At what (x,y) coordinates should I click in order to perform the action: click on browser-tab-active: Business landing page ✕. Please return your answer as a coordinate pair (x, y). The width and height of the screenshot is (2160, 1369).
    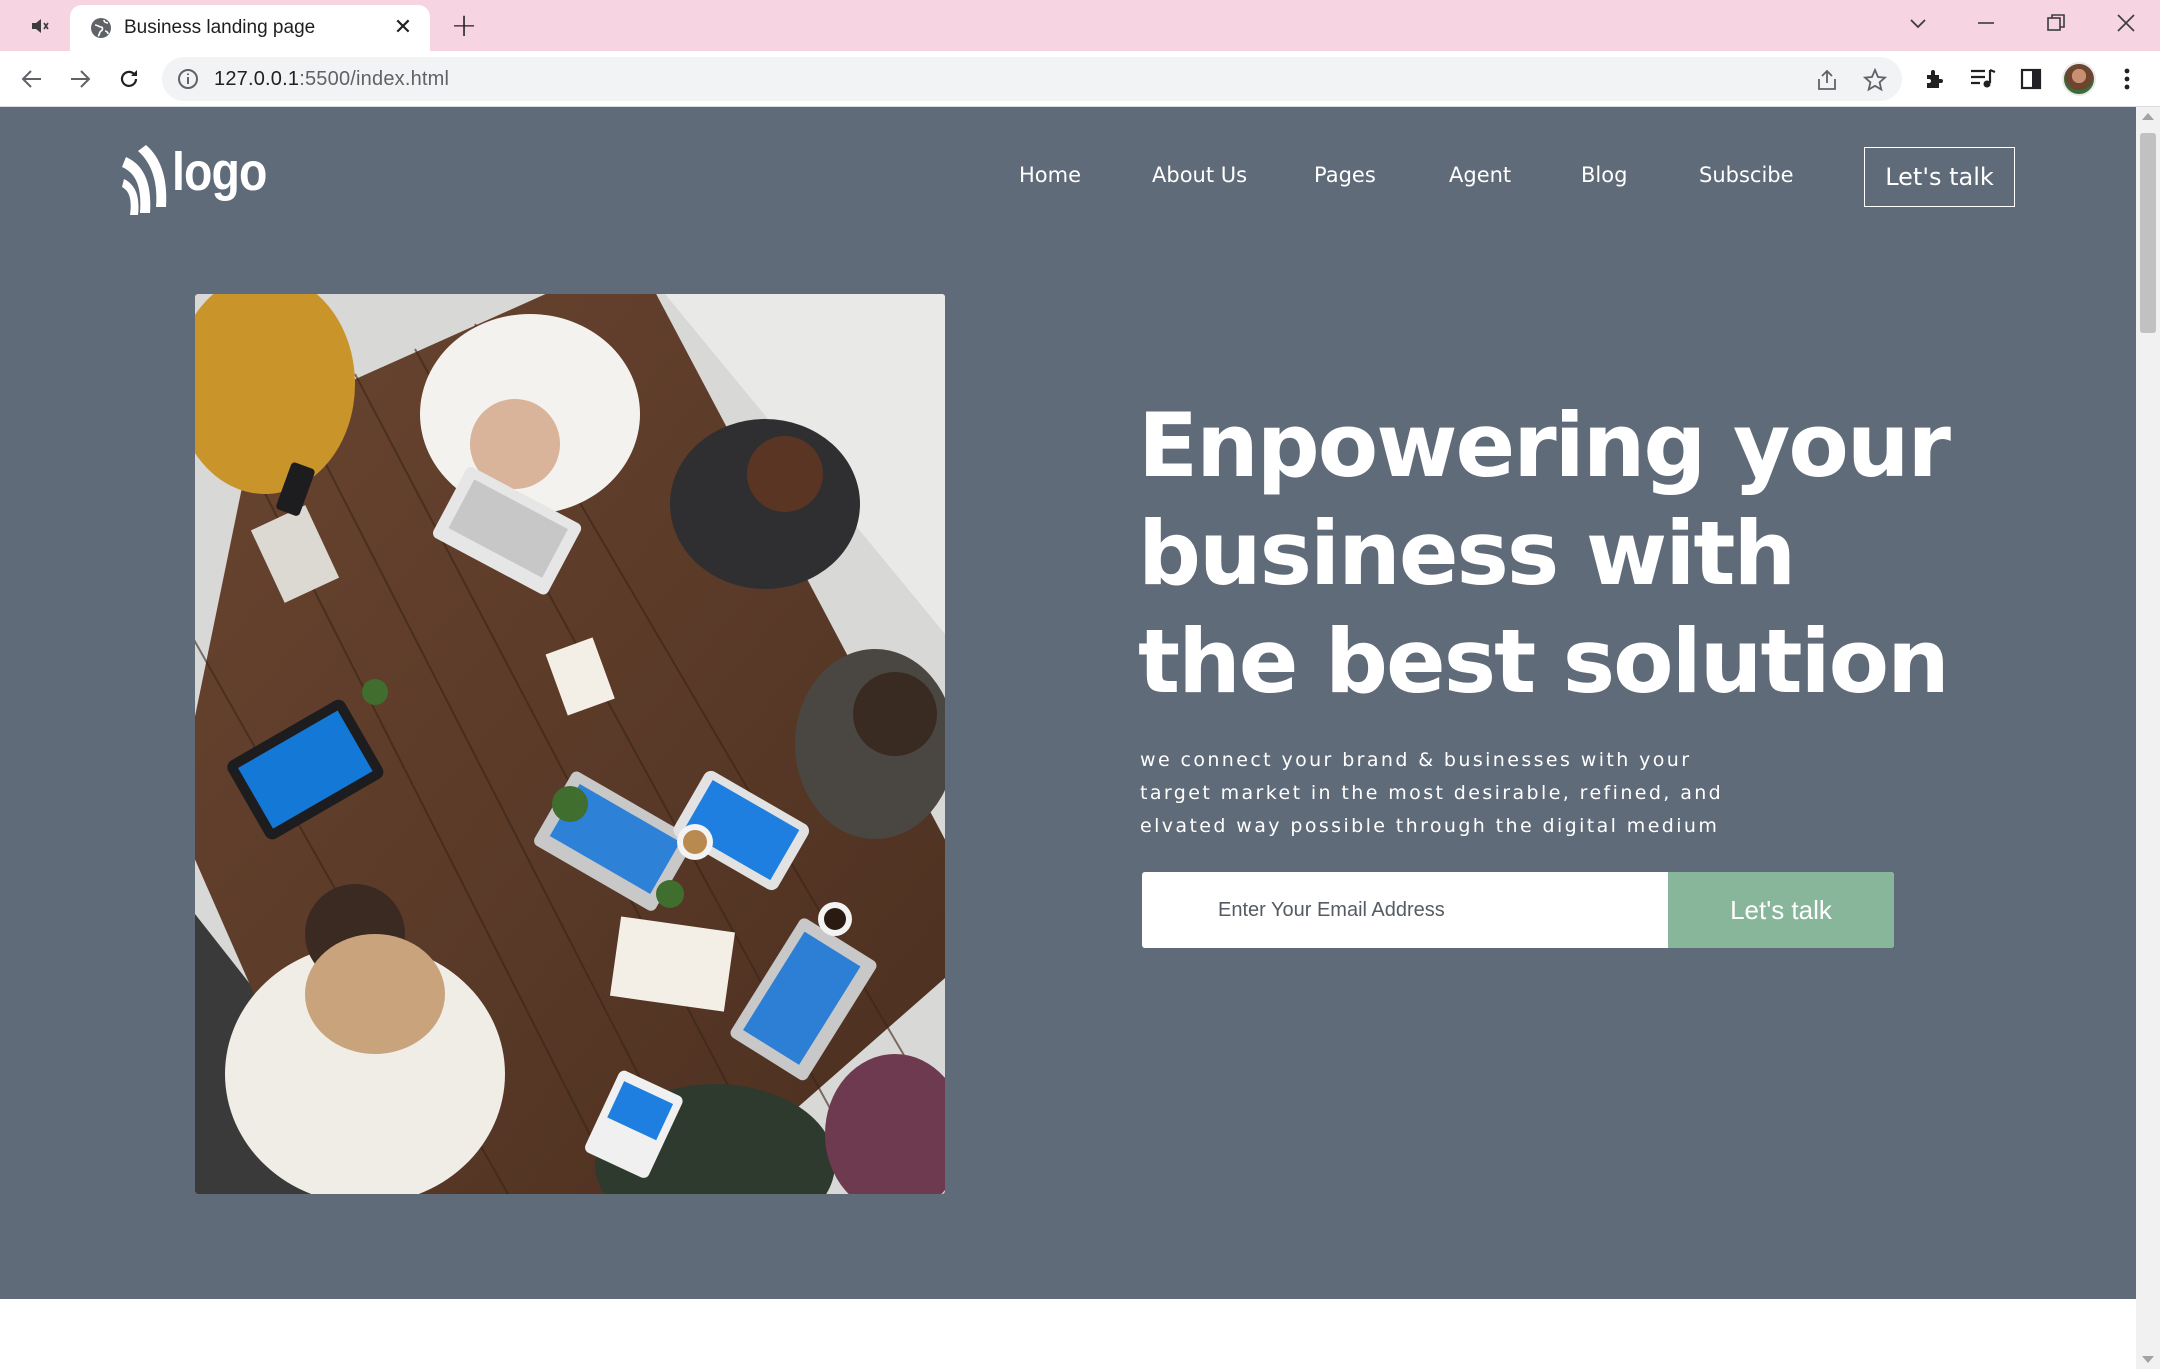
    Looking at the image, I should click on (250, 28).